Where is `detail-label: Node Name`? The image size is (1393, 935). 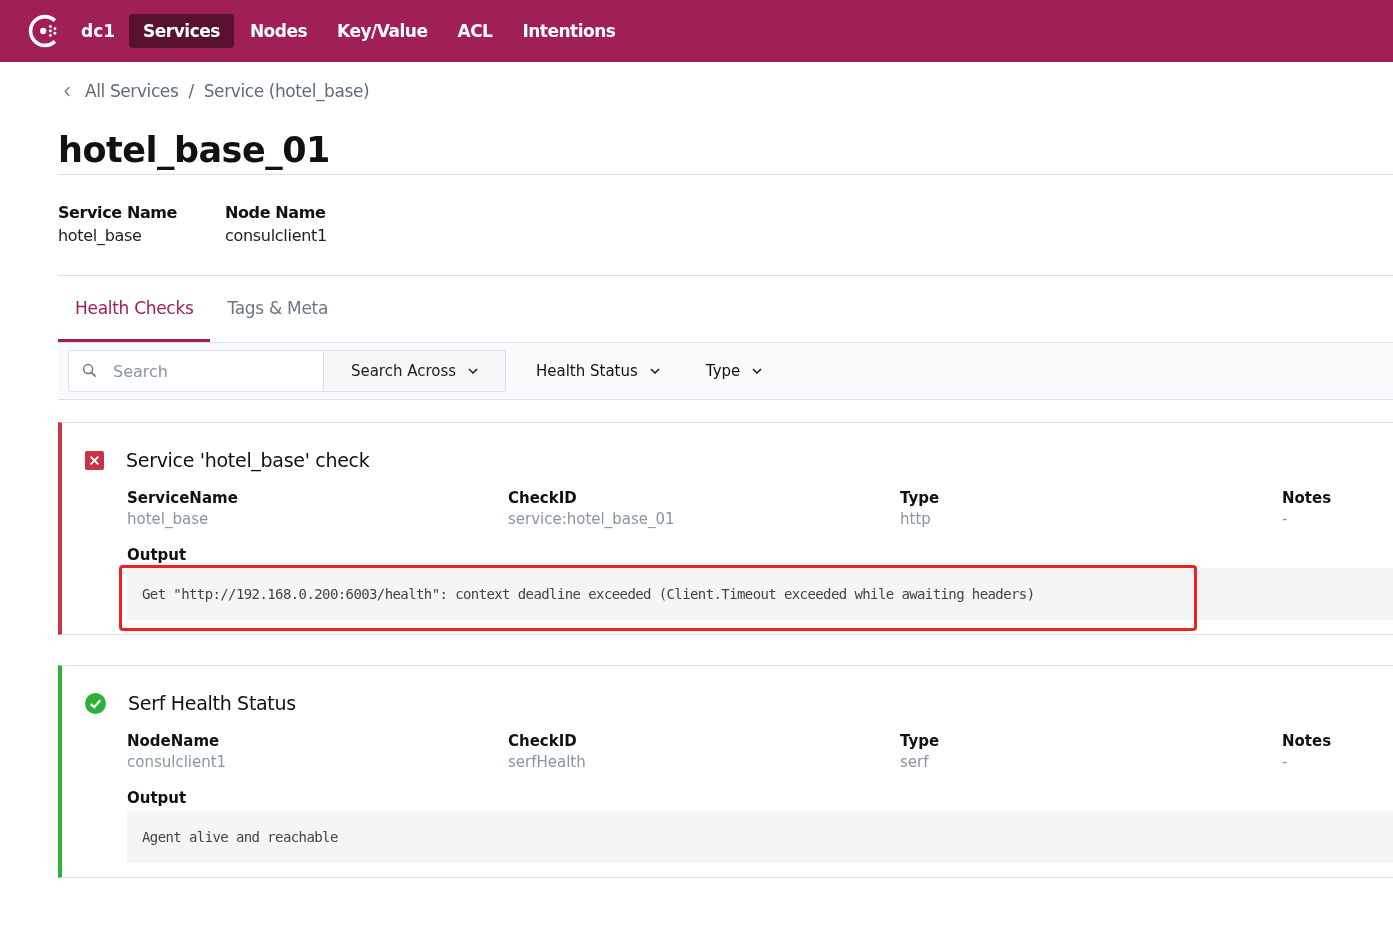 detail-label: Node Name is located at coordinates (276, 212).